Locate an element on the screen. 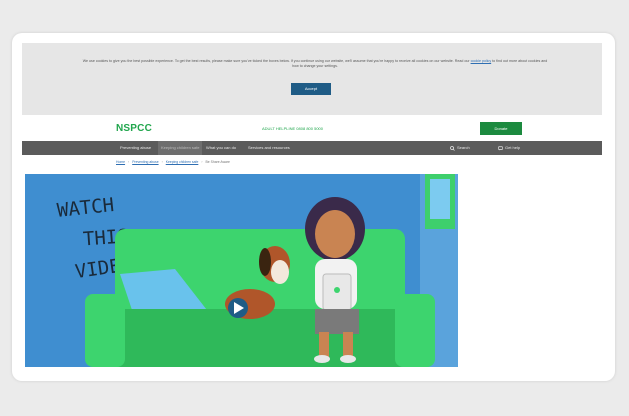  breadcrumb-item: Home is located at coordinates (120, 162).